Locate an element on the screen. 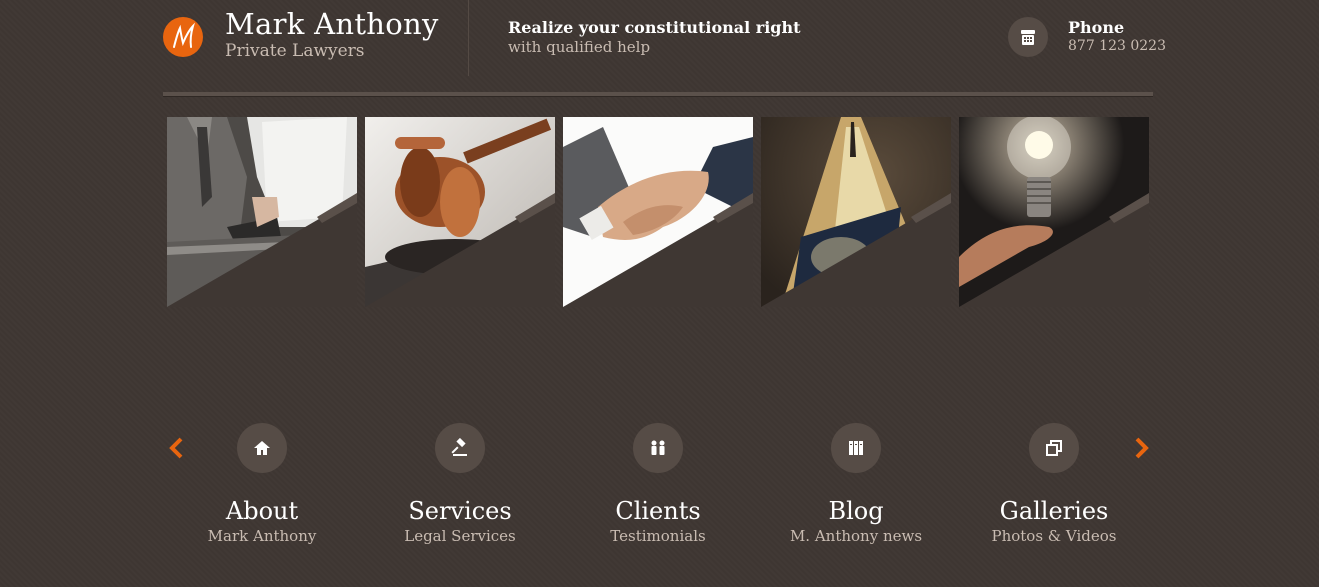 Image resolution: width=1319 pixels, height=587 pixels. tagline-line1: Realize your constitutional right is located at coordinates (654, 27).